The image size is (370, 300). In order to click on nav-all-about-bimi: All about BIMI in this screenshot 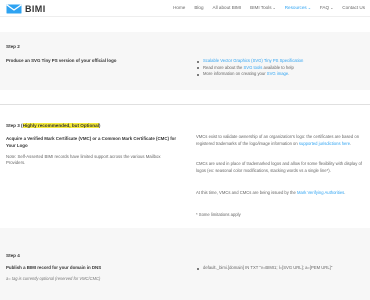, I will do `click(227, 8)`.